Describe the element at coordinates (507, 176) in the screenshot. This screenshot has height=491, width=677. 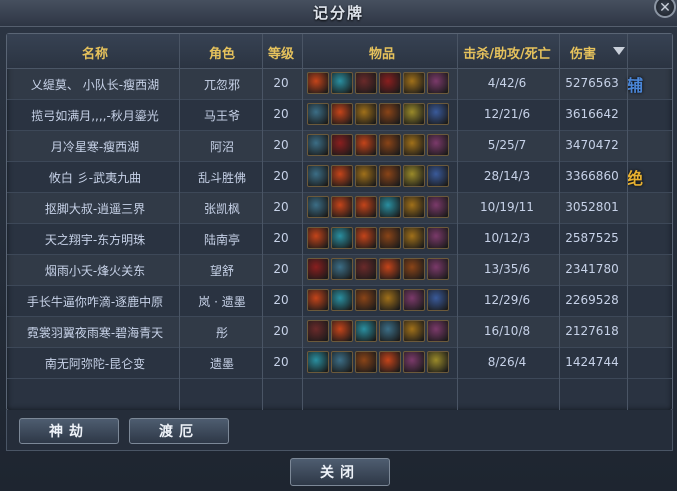
I see `player-kda: 28/14/3` at that location.